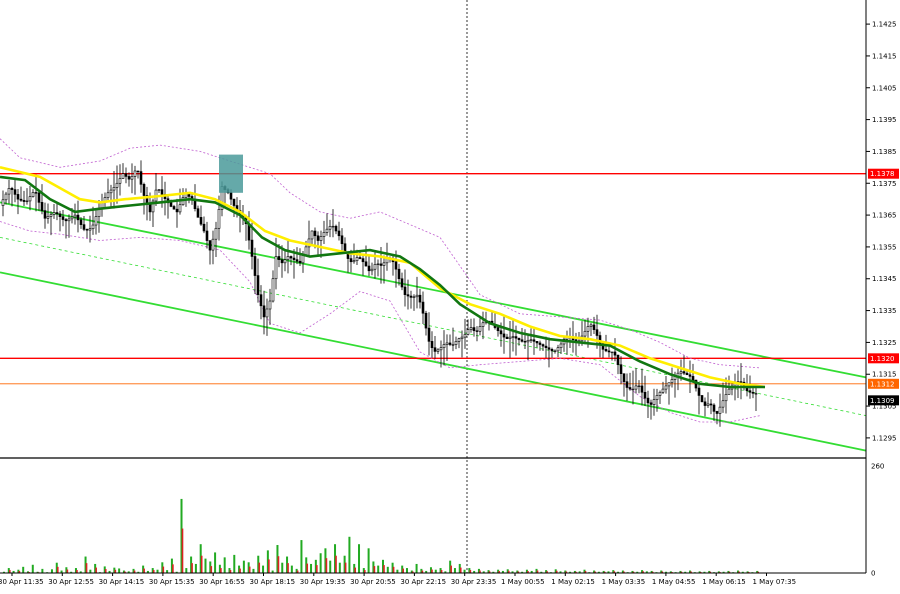 This screenshot has width=900, height=594. What do you see at coordinates (674, 582) in the screenshot?
I see `x-tick-label: 1 May 04:55` at bounding box center [674, 582].